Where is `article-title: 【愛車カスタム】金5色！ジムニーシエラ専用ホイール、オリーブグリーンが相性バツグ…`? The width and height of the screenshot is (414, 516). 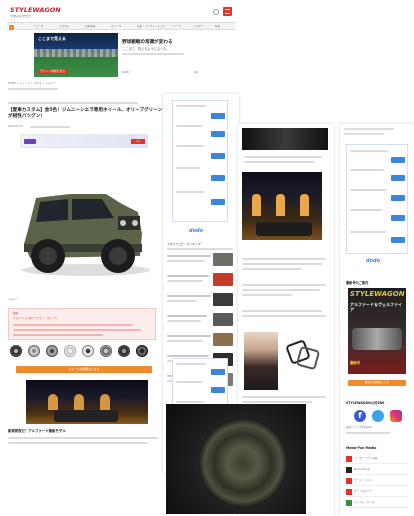 article-title: 【愛車カスタム】金5色！ジムニーシエラ専用ホイール、オリーブグリーンが相性バツグ… is located at coordinates (85, 113).